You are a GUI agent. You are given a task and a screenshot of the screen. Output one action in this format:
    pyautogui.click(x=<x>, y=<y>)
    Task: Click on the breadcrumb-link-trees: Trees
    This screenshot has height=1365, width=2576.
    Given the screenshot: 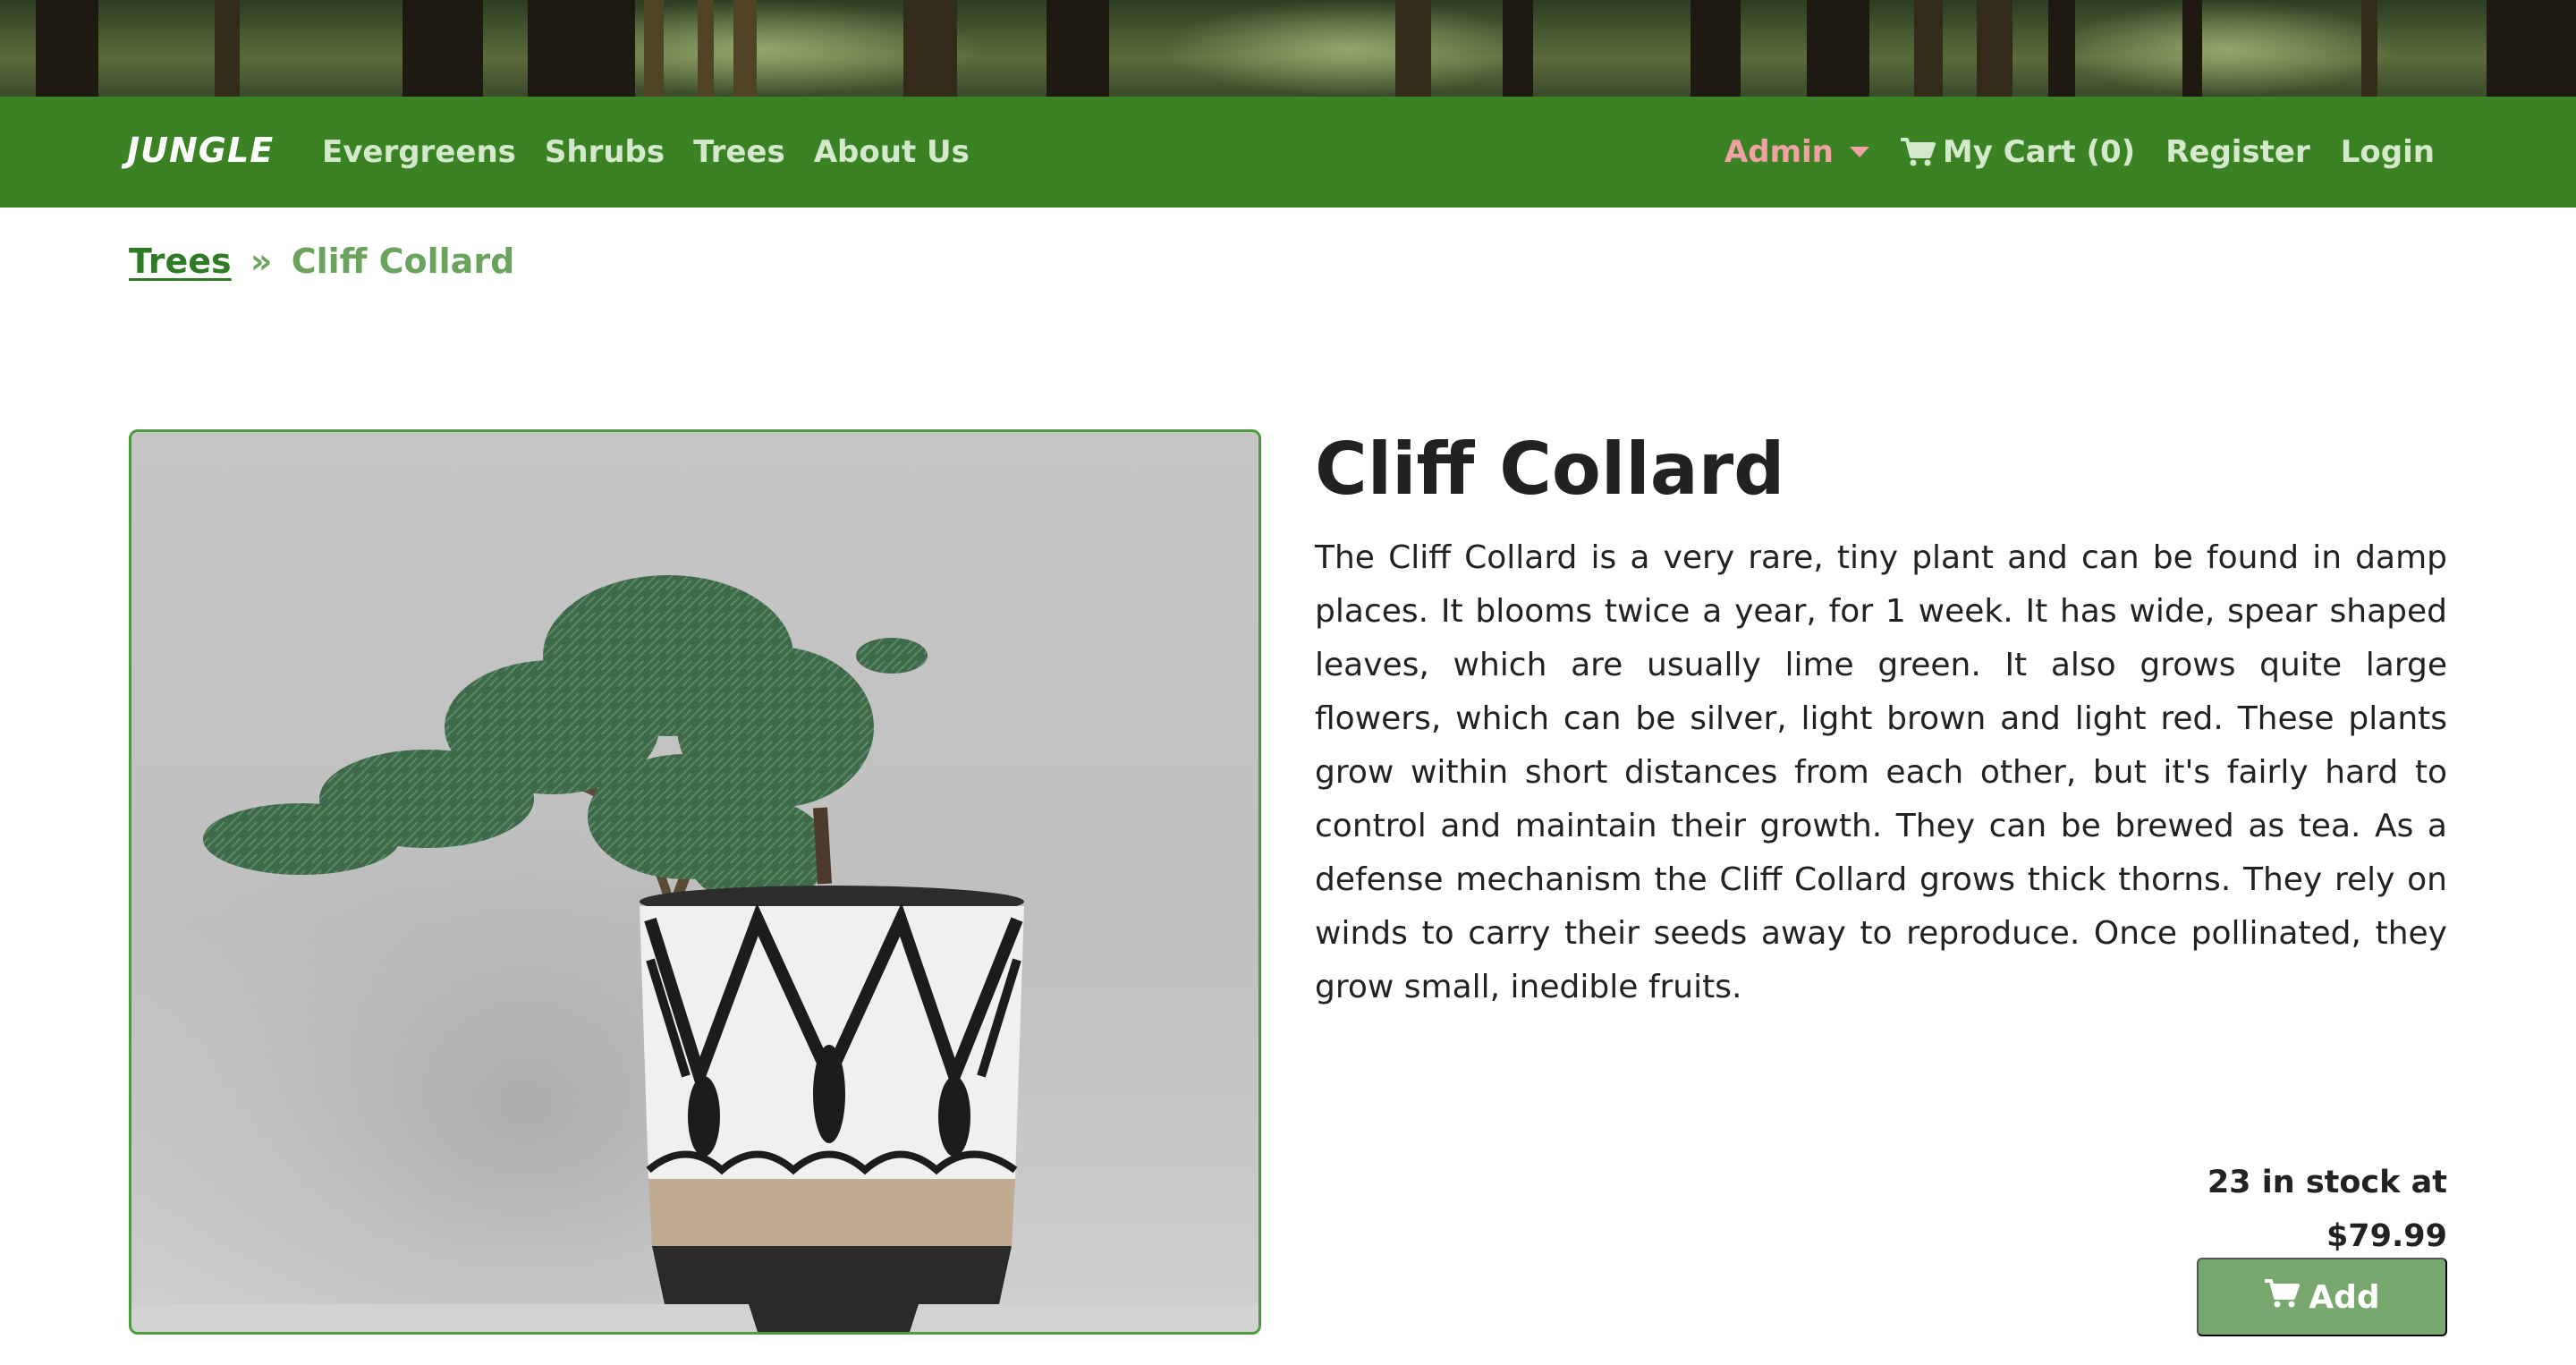 What is the action you would take?
    pyautogui.click(x=180, y=261)
    